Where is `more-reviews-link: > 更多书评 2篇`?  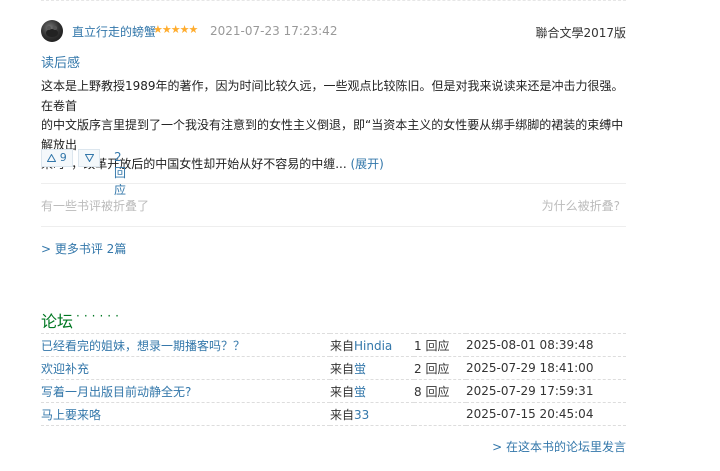
more-reviews-link: > 更多书评 2篇 is located at coordinates (83, 248).